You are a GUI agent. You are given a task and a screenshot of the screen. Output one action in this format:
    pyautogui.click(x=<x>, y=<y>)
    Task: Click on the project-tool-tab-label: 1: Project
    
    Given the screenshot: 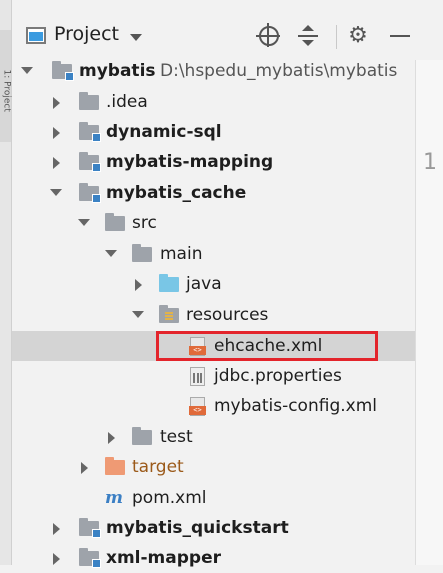 What is the action you would take?
    pyautogui.click(x=6, y=90)
    